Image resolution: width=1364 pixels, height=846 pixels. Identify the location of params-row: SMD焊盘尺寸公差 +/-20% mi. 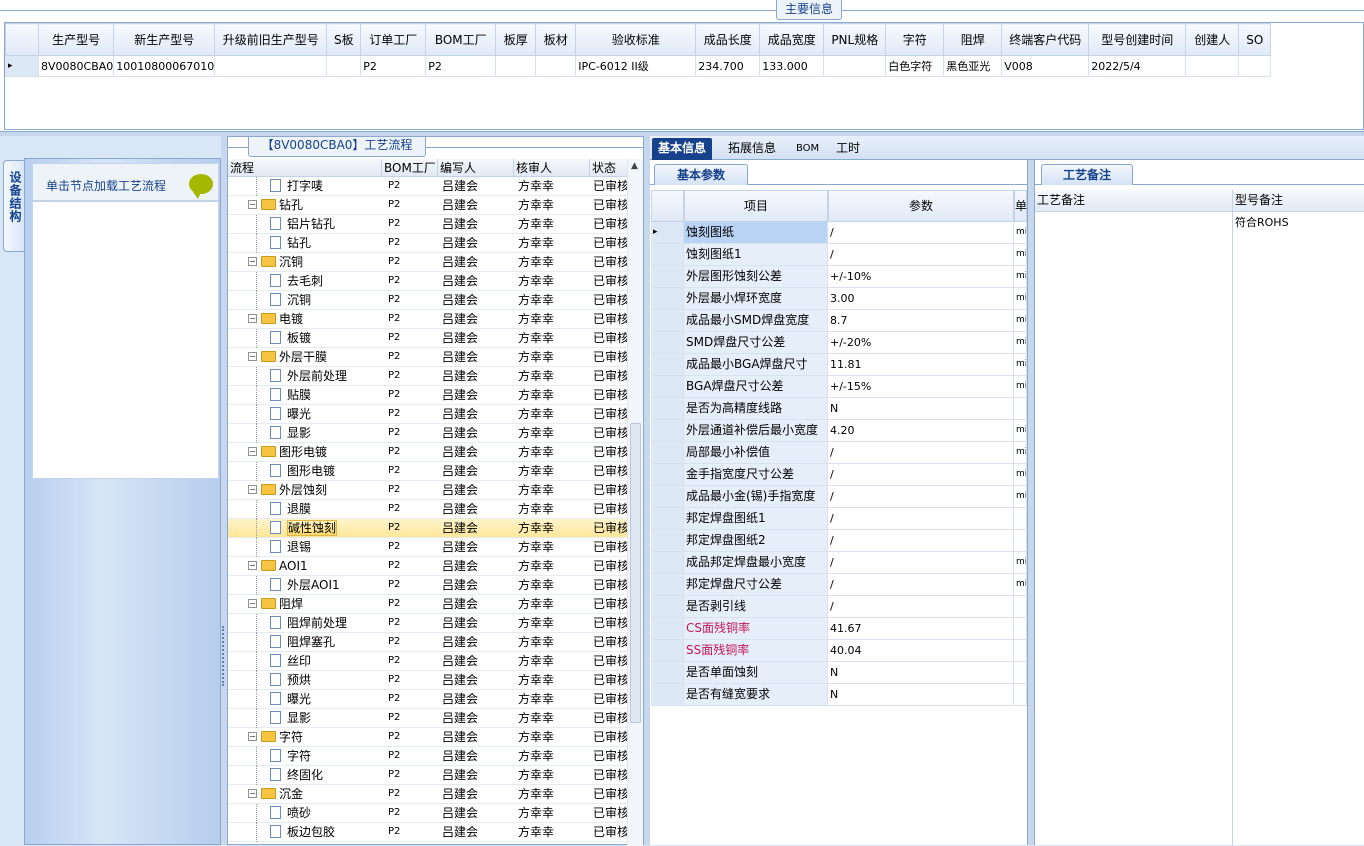
(839, 343).